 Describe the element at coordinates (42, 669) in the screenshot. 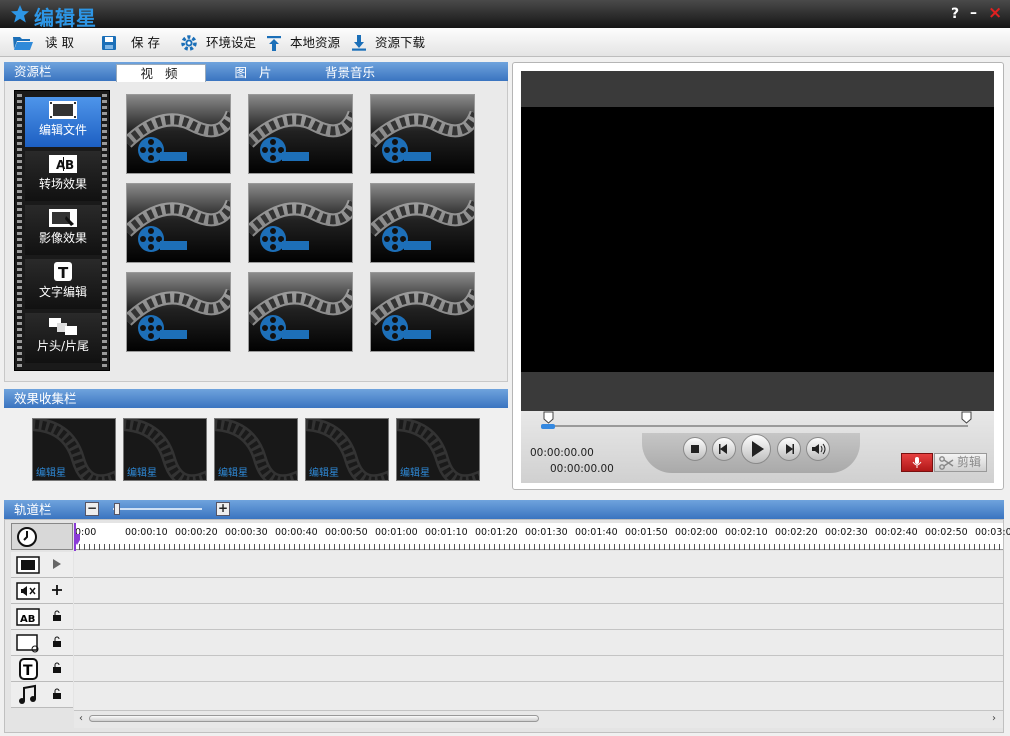

I see `track-header-row: T` at that location.